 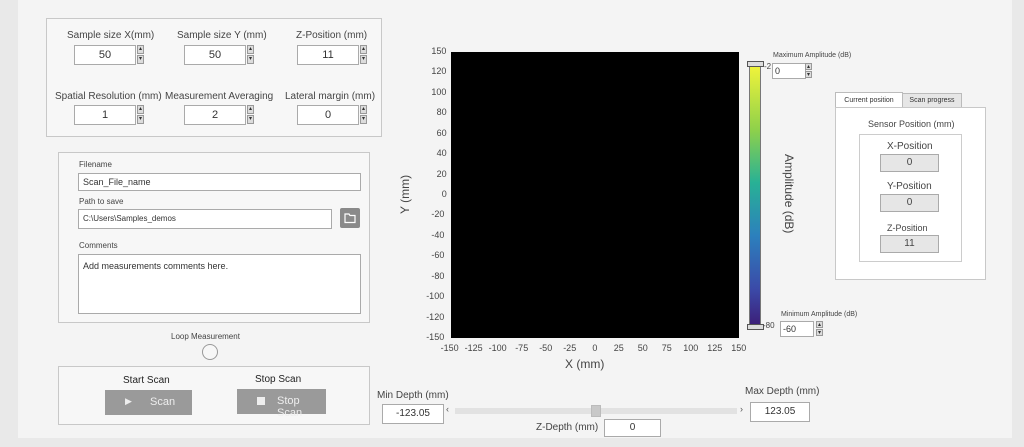 What do you see at coordinates (438, 214) in the screenshot?
I see `y-tick-label: -20` at bounding box center [438, 214].